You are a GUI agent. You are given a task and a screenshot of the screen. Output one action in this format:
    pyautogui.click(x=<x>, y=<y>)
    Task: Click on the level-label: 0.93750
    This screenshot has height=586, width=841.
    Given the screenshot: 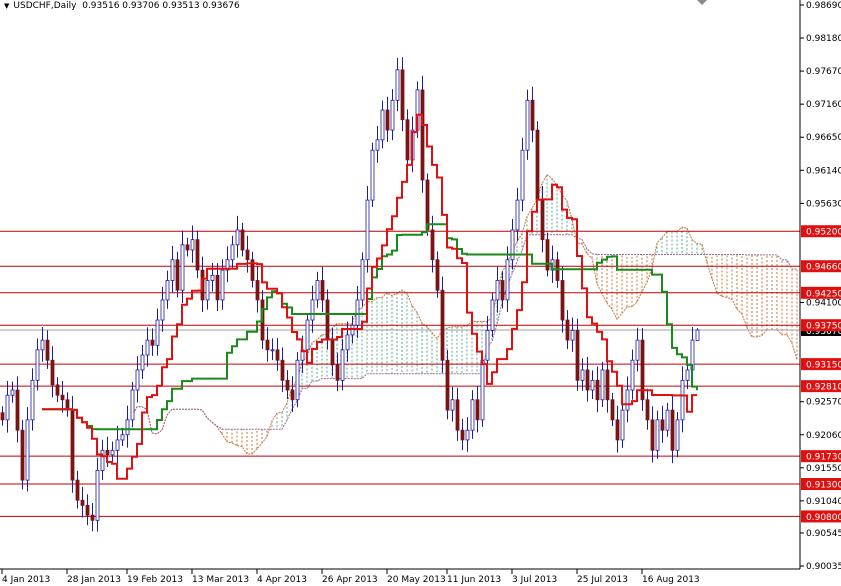 What is the action you would take?
    pyautogui.click(x=823, y=327)
    